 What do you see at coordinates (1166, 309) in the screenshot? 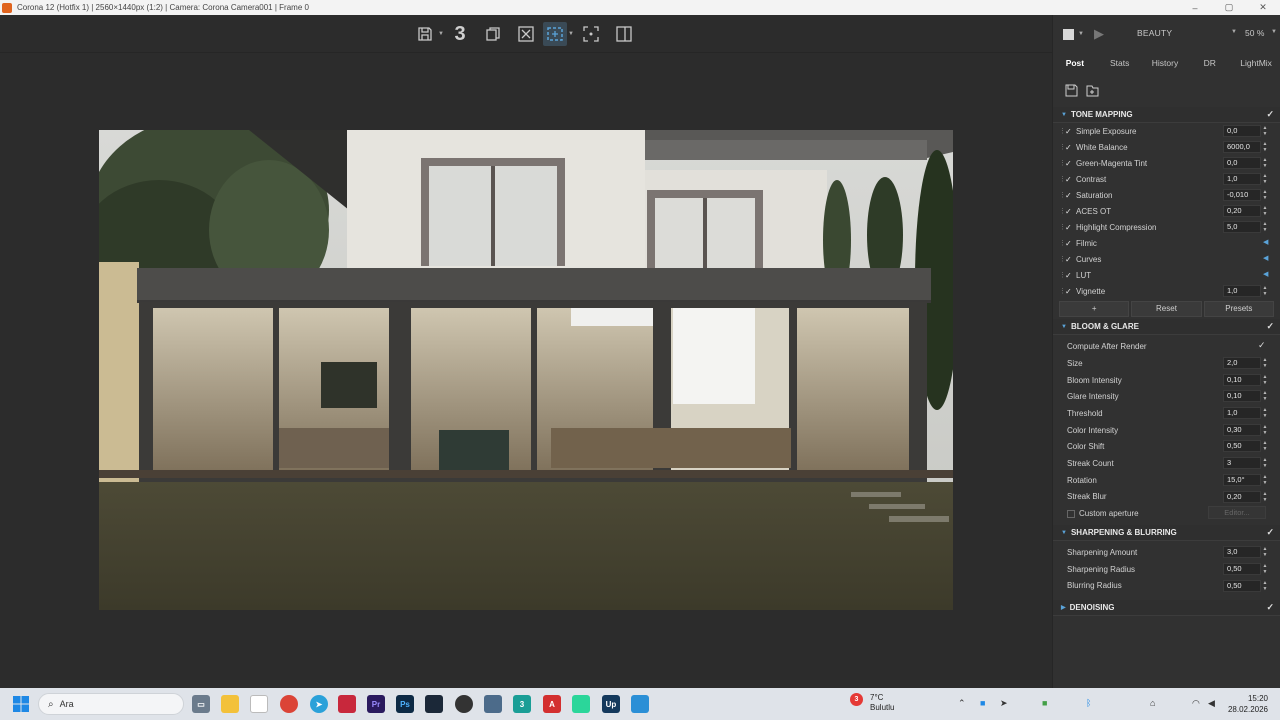
I see `reset-button: Reset` at bounding box center [1166, 309].